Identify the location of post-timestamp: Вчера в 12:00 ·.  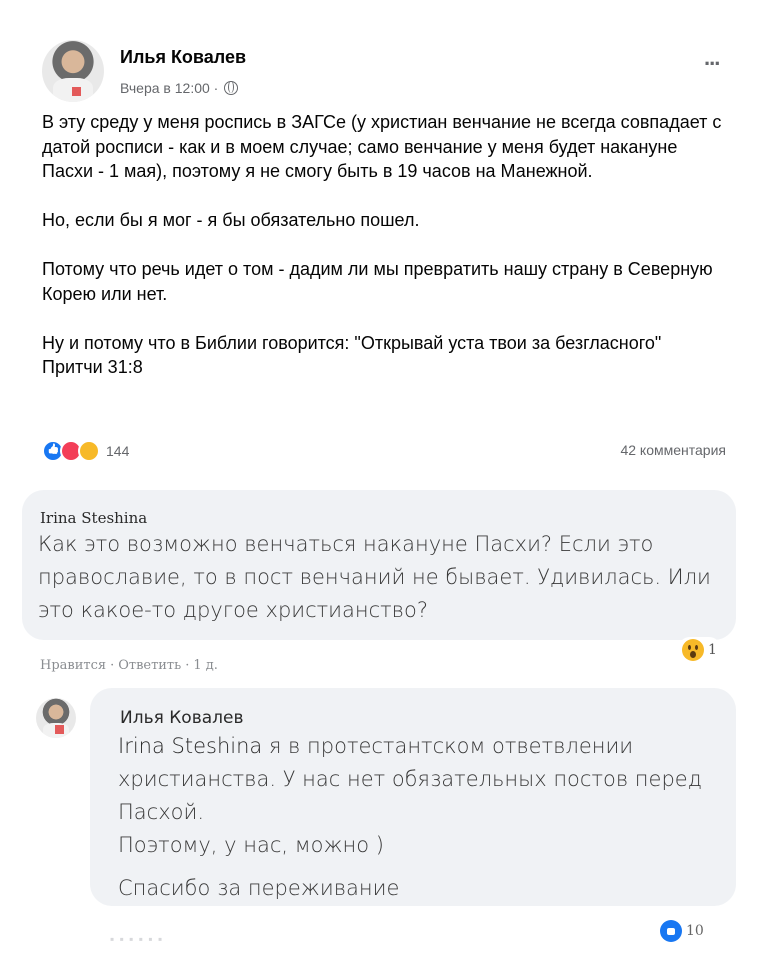
(169, 88).